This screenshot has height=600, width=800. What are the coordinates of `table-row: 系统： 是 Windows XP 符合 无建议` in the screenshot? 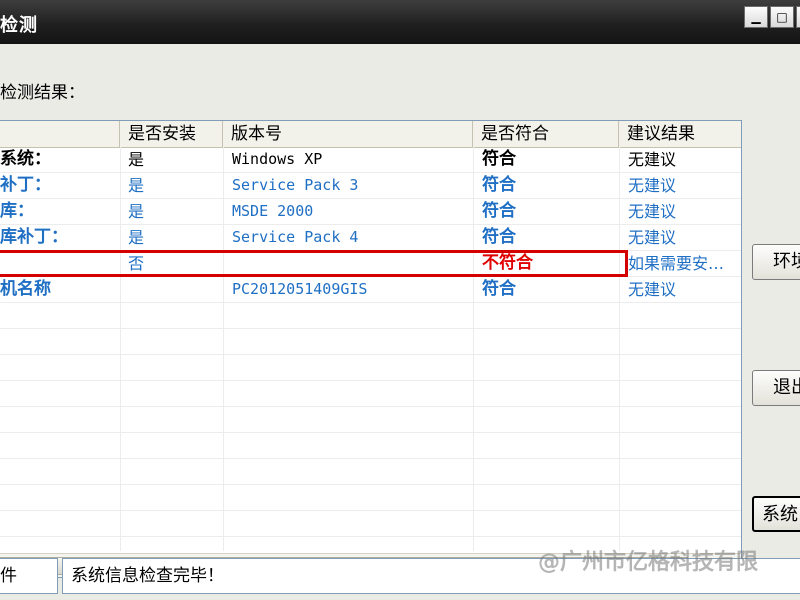 It's located at (370, 160).